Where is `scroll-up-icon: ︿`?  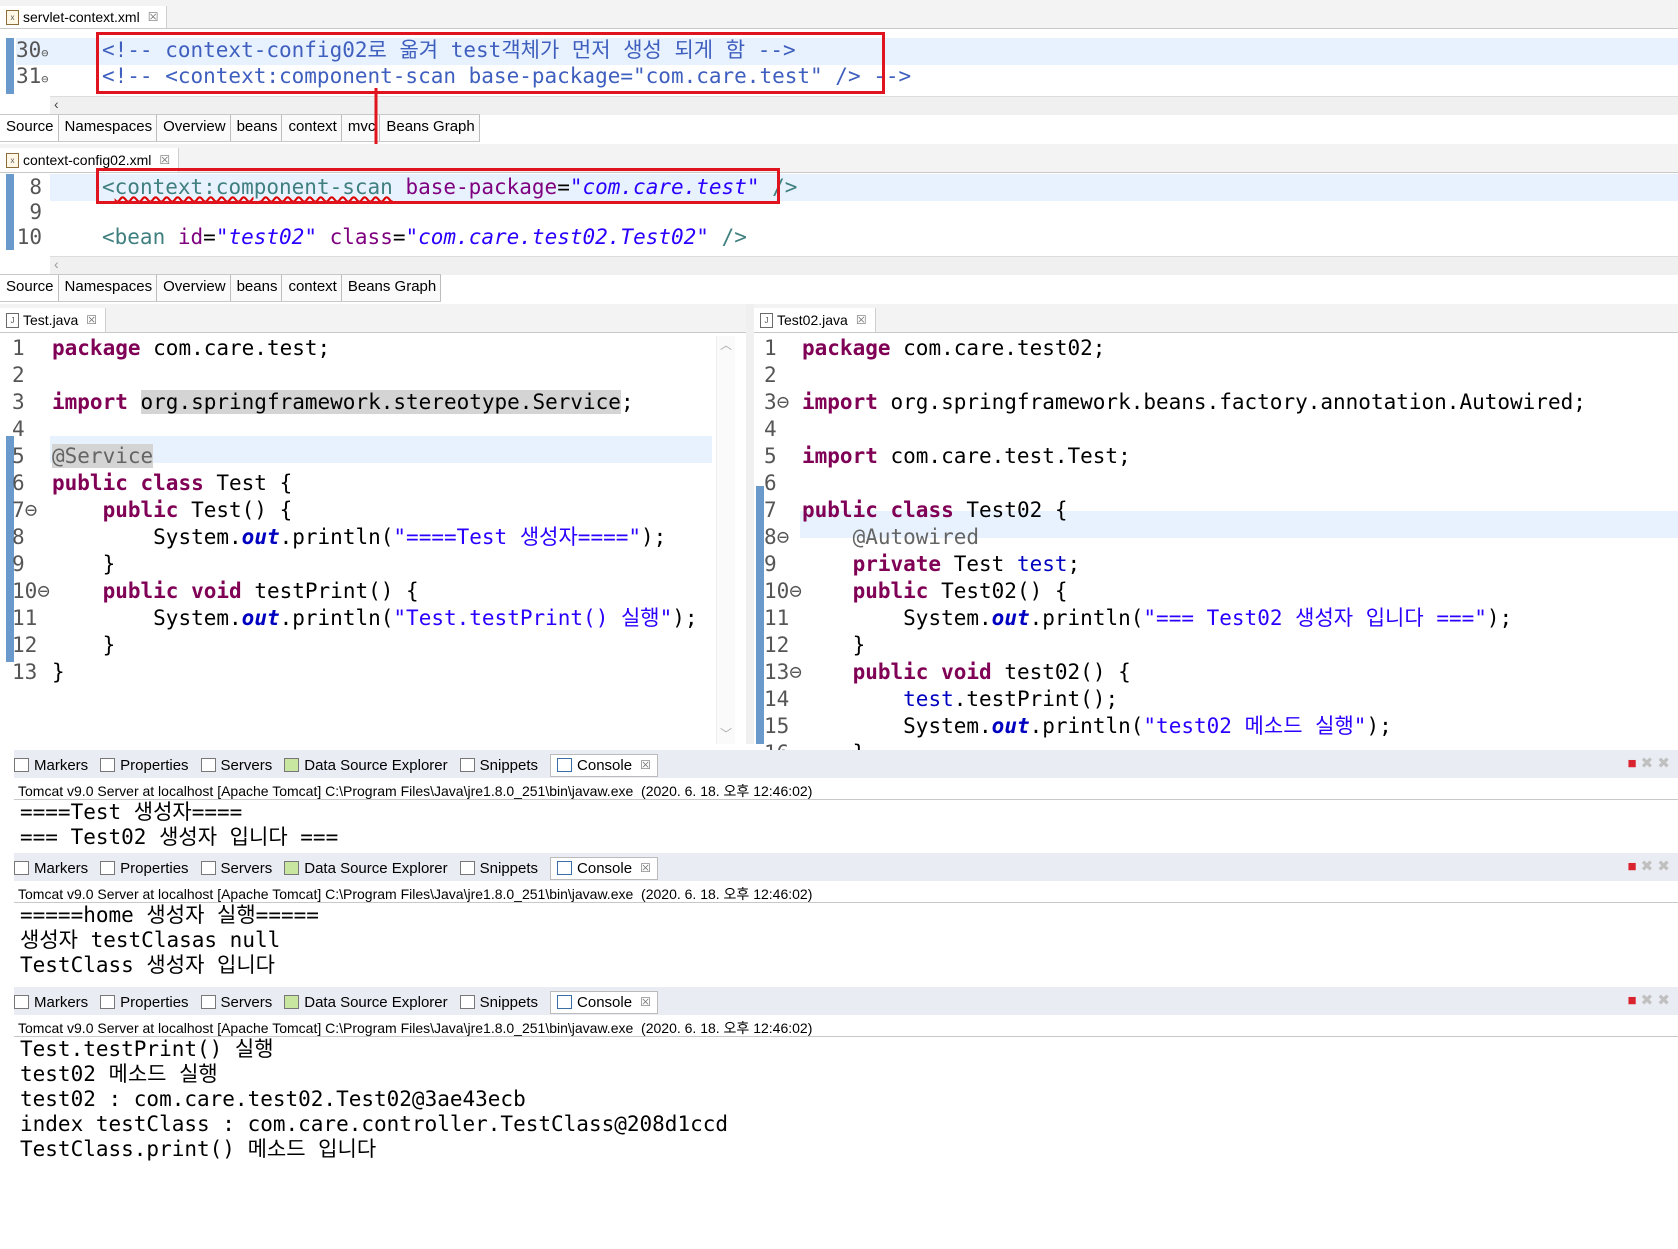
scroll-up-icon: ︿ is located at coordinates (726, 344).